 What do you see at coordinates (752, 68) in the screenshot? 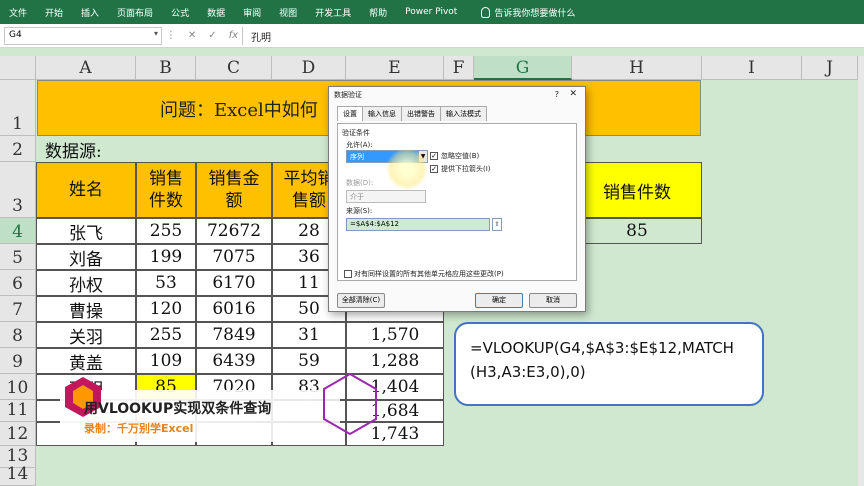
I see `column-header-i: I` at bounding box center [752, 68].